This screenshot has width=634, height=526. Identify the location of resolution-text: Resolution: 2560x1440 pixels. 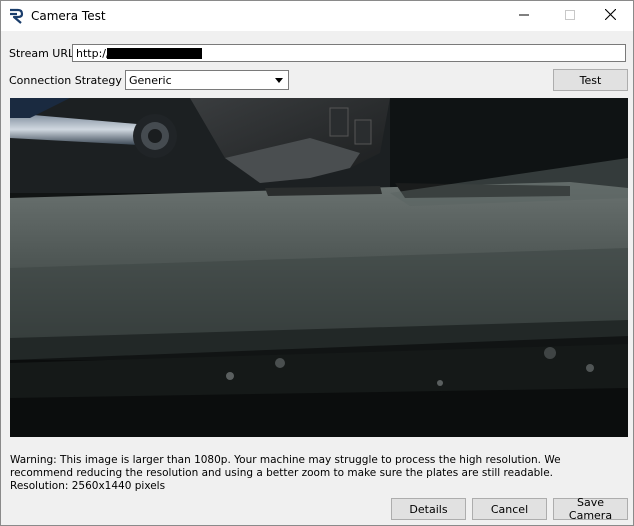
(88, 486).